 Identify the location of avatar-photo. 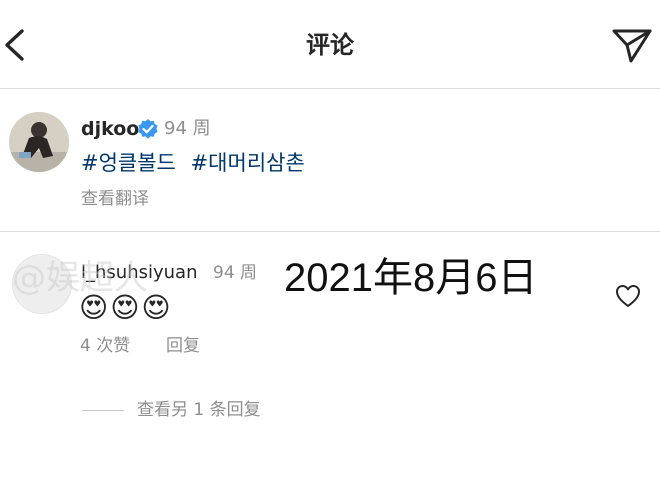
(39, 142).